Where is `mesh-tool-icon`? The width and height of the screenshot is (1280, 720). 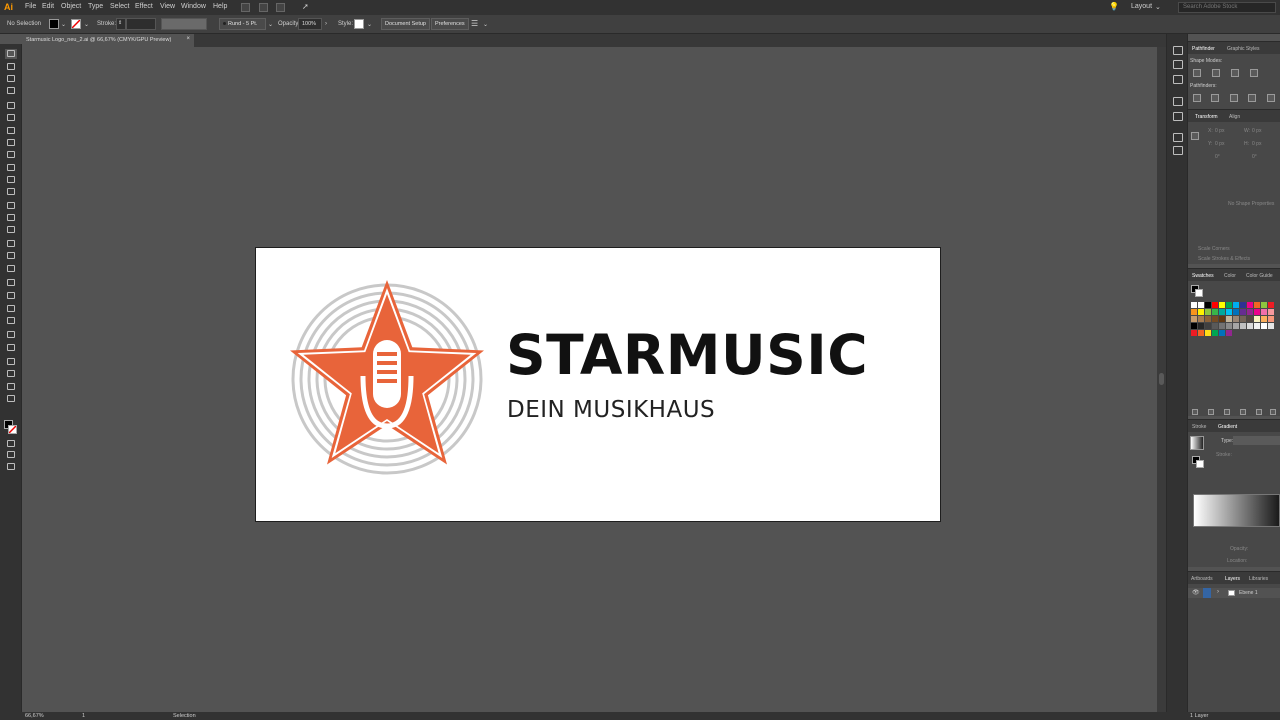 mesh-tool-icon is located at coordinates (11, 283).